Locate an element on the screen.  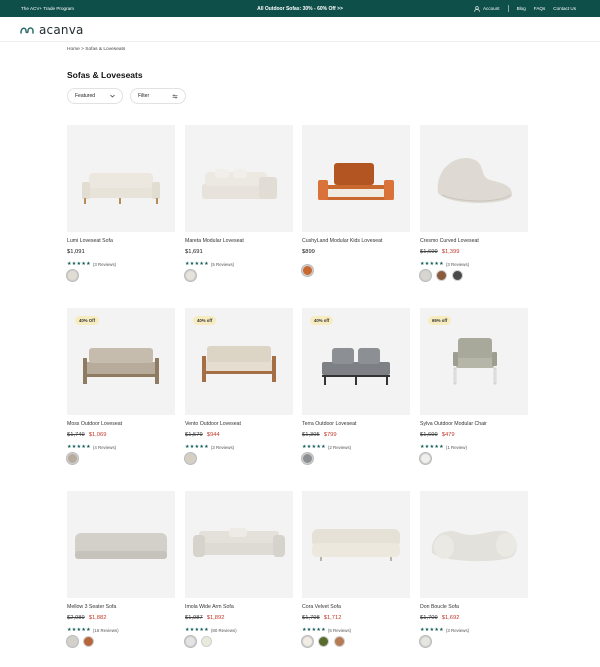
contact-link: Contact Us is located at coordinates (564, 8).